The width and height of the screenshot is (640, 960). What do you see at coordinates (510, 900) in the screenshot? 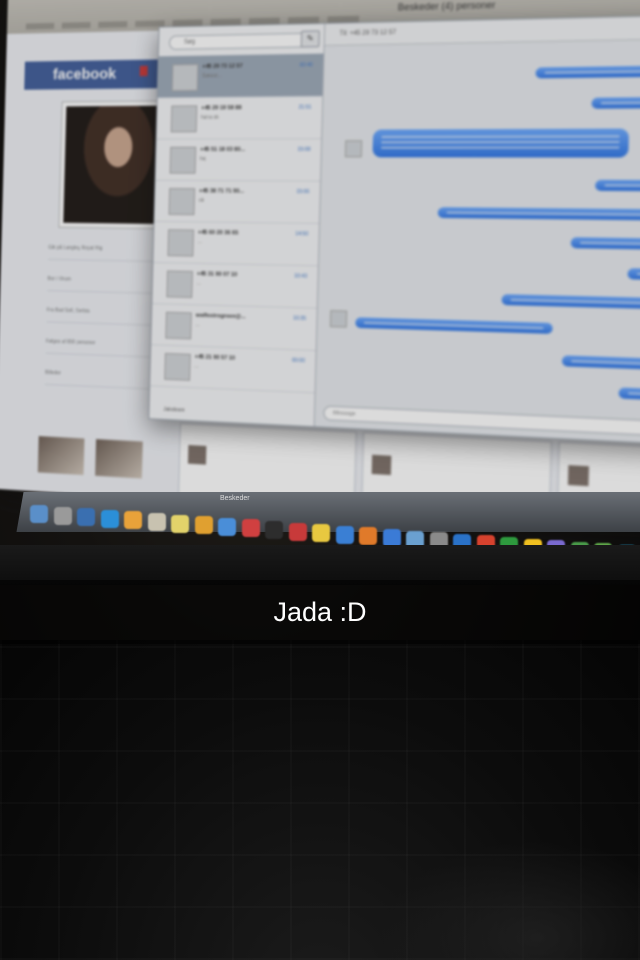
I see `reflection` at bounding box center [510, 900].